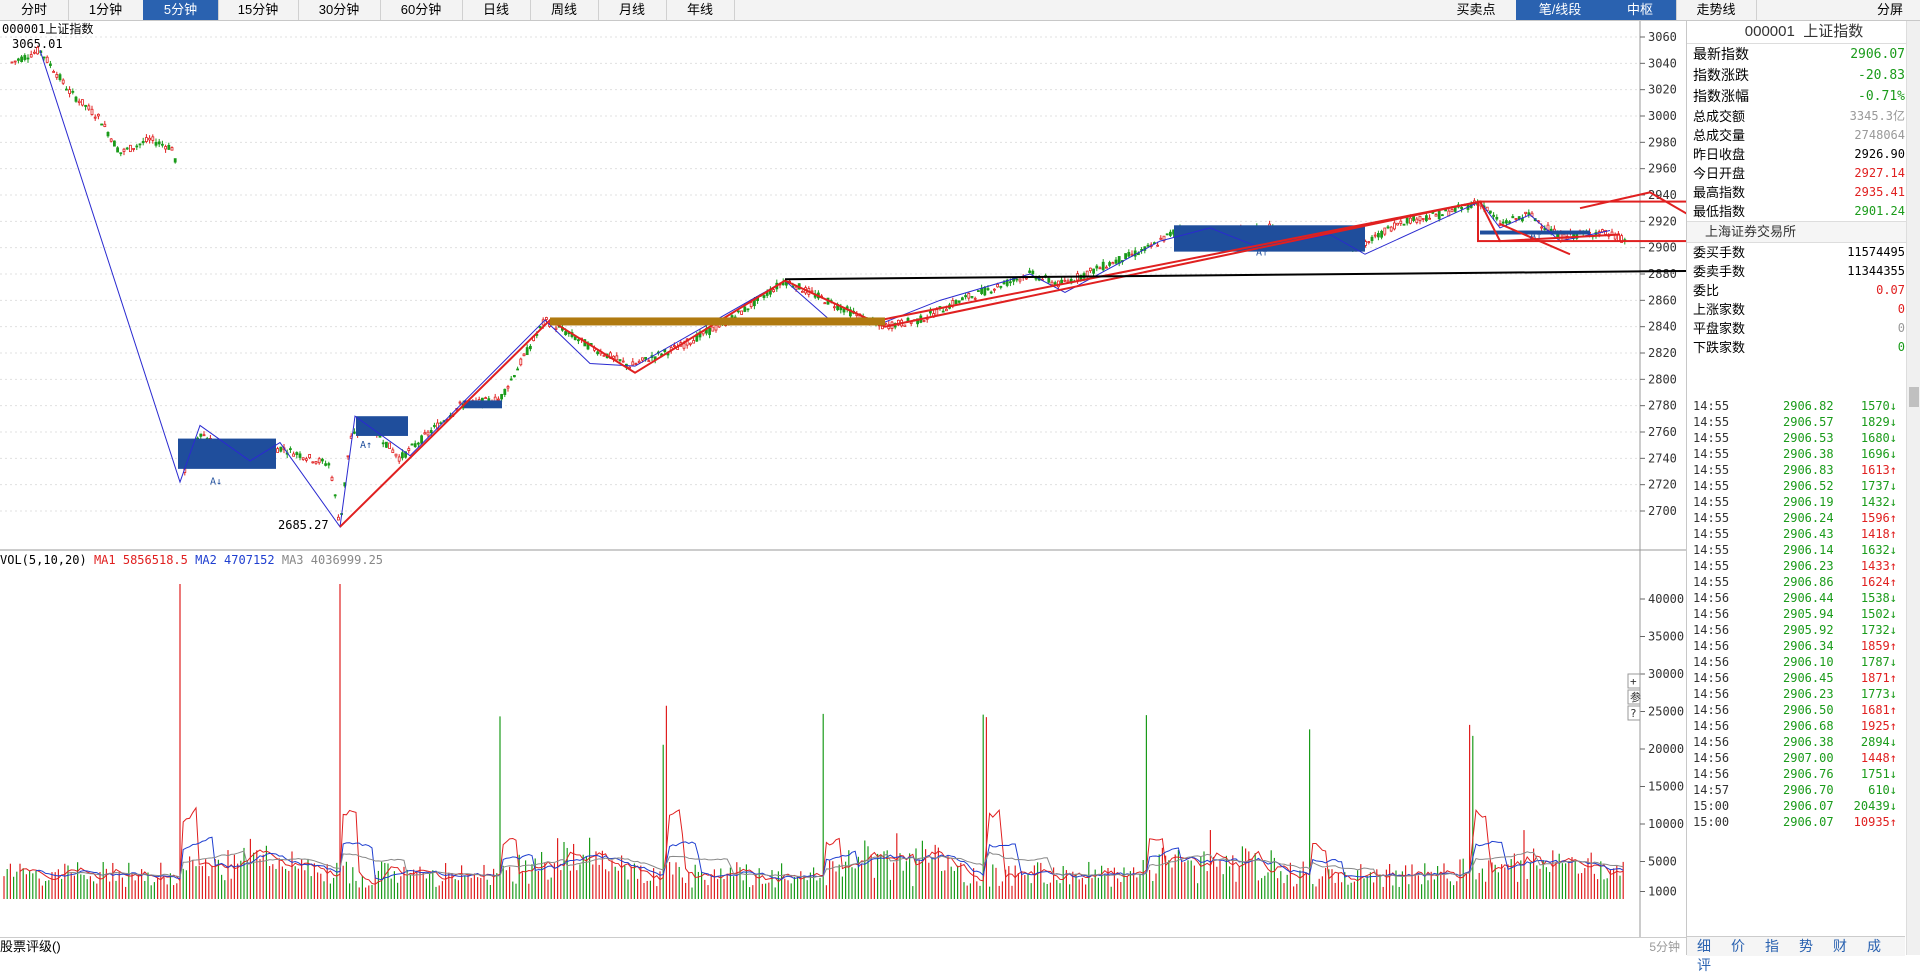 Image resolution: width=1920 pixels, height=975 pixels. What do you see at coordinates (1878, 726) in the screenshot?
I see `tick-volume: 1925↑` at bounding box center [1878, 726].